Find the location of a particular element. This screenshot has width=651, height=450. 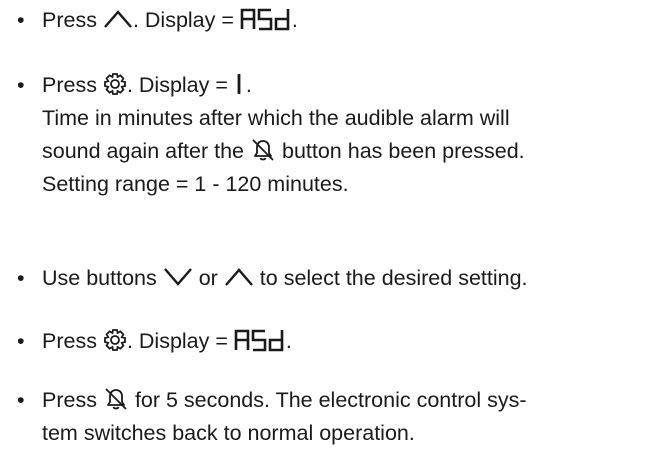

step-1-mid: . Display = is located at coordinates (183, 20).